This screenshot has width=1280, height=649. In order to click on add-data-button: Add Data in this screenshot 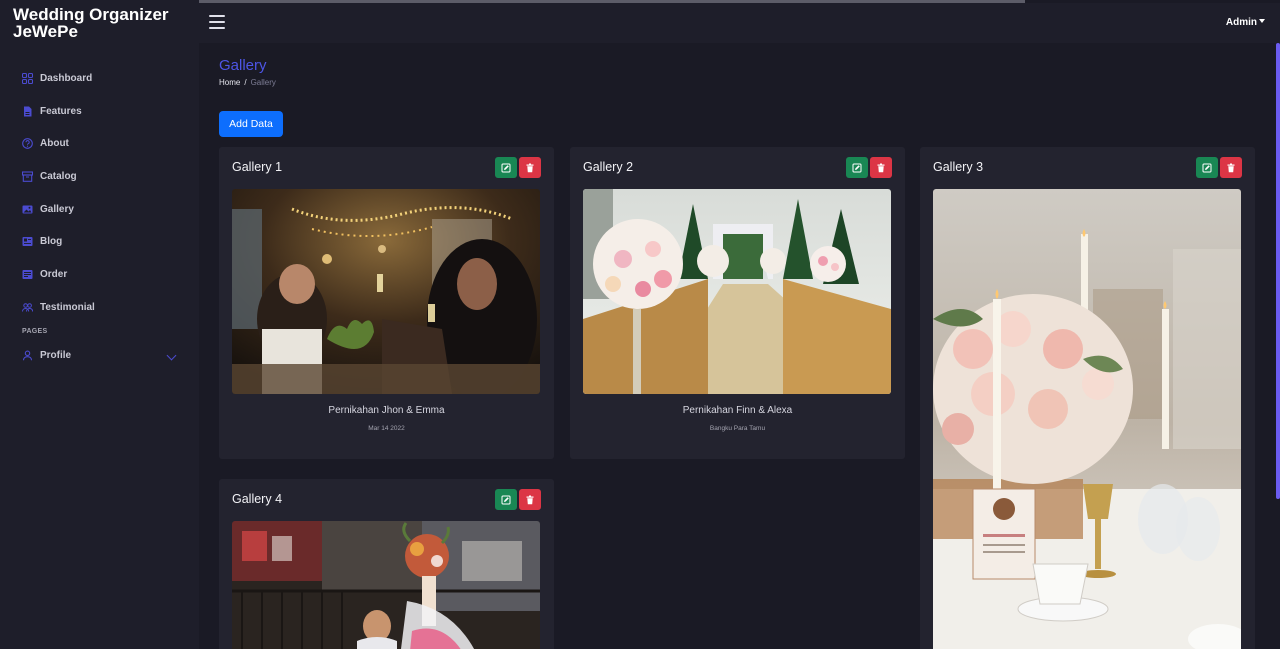, I will do `click(251, 124)`.